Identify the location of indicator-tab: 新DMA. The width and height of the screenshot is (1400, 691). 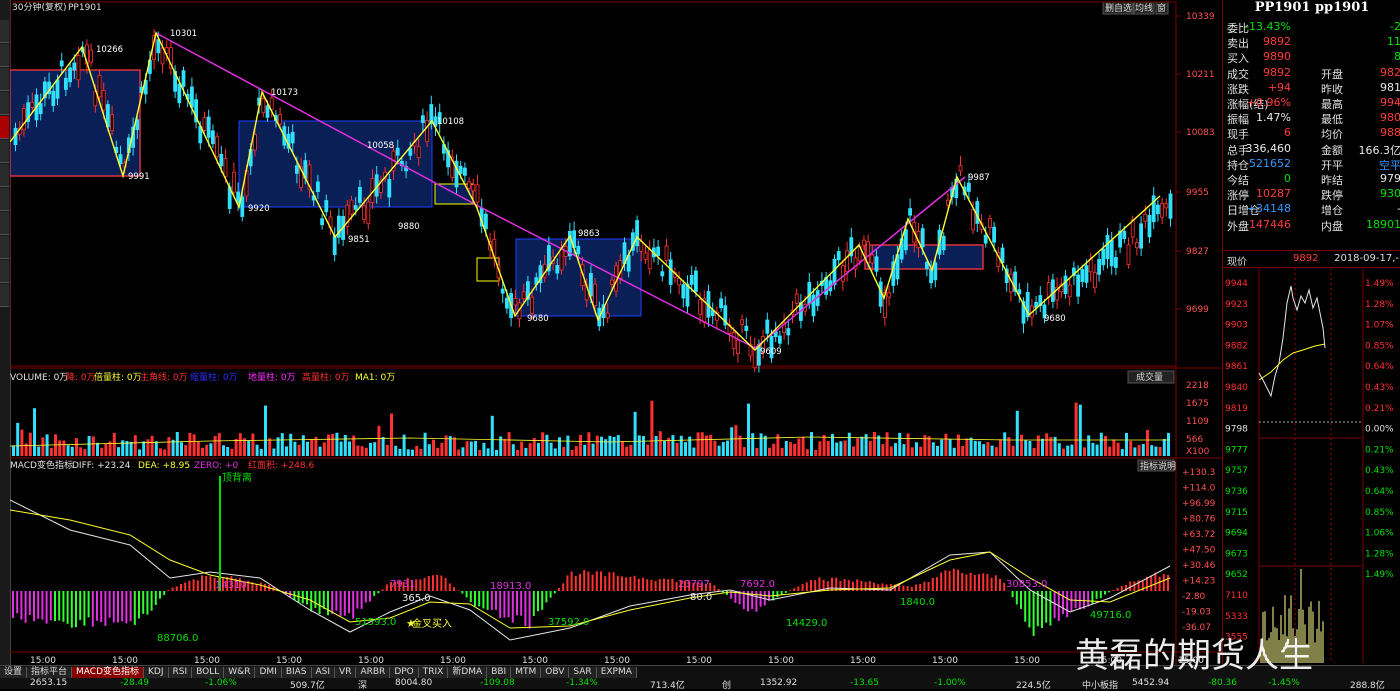
(467, 672).